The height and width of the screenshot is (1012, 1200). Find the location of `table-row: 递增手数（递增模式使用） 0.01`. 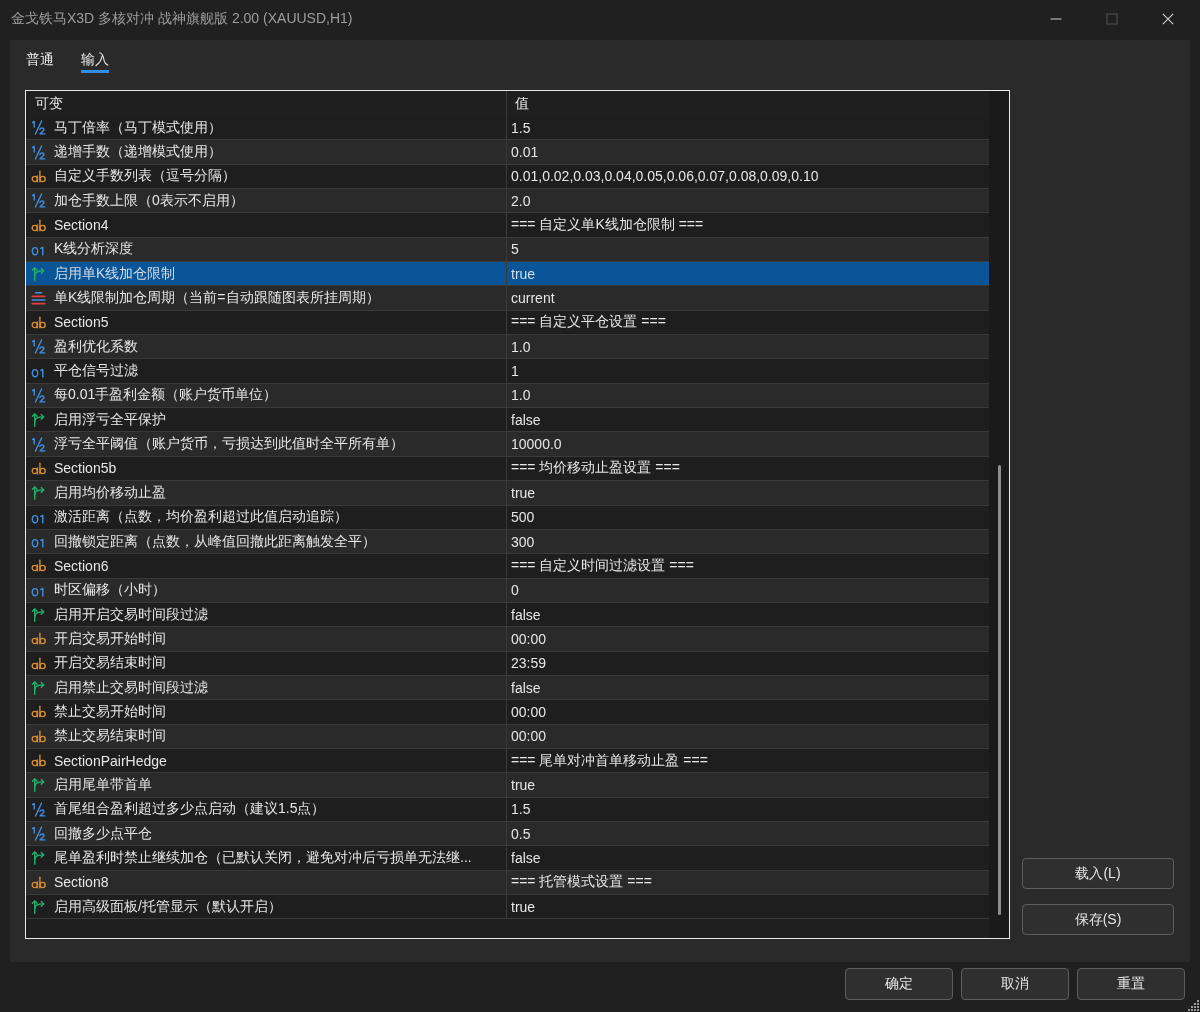

table-row: 递增手数（递增模式使用） 0.01 is located at coordinates (507, 152).